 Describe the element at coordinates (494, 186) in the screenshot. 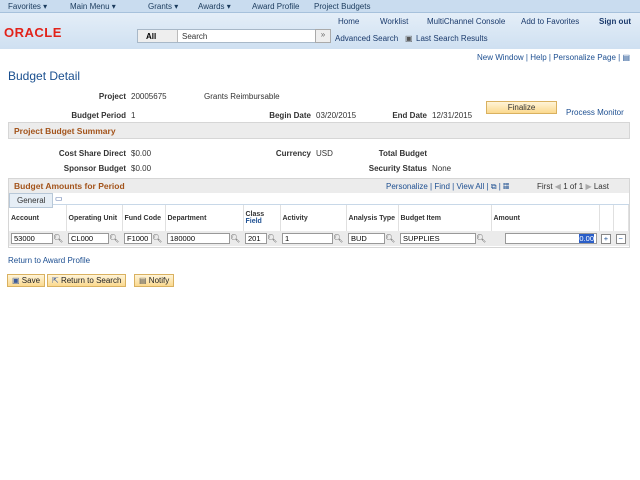

I see `zoom-grid-icon: ⧉` at that location.